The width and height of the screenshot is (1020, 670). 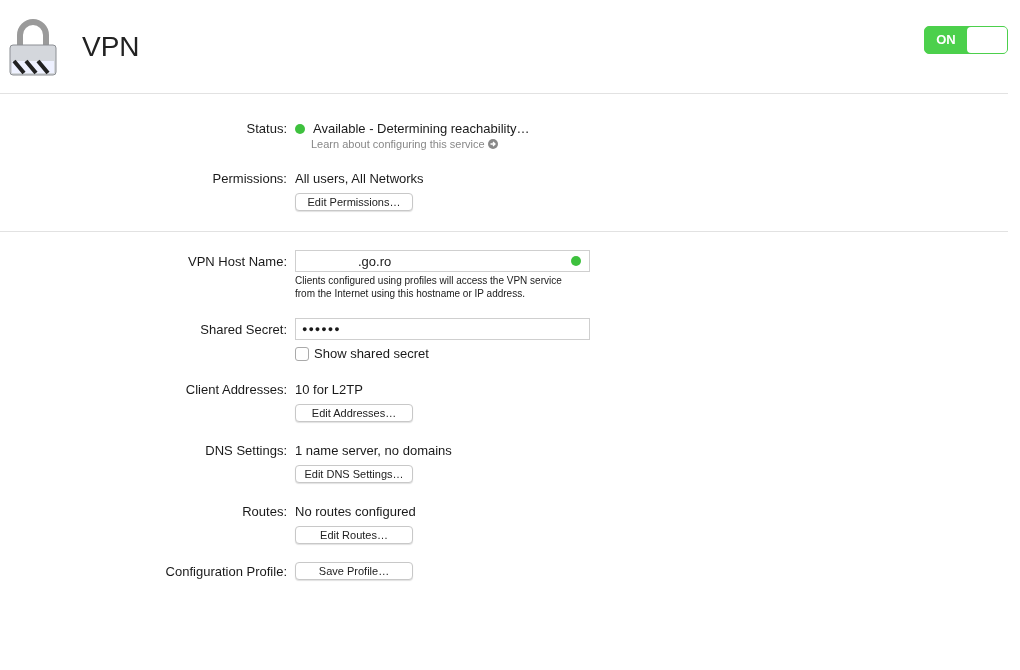 What do you see at coordinates (245, 450) in the screenshot?
I see `field-label: DNS Settings:` at bounding box center [245, 450].